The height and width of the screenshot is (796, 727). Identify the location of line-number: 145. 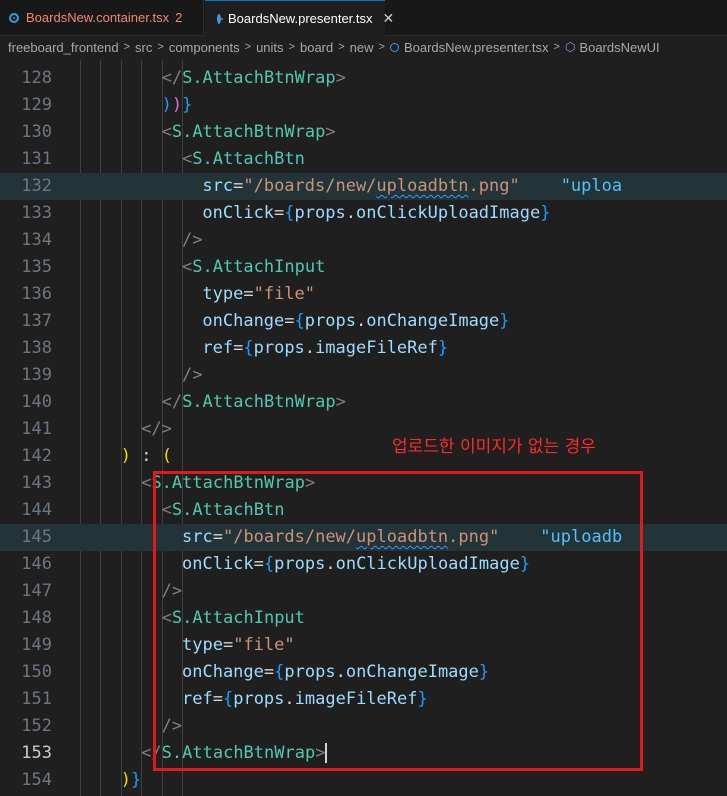
(36, 537).